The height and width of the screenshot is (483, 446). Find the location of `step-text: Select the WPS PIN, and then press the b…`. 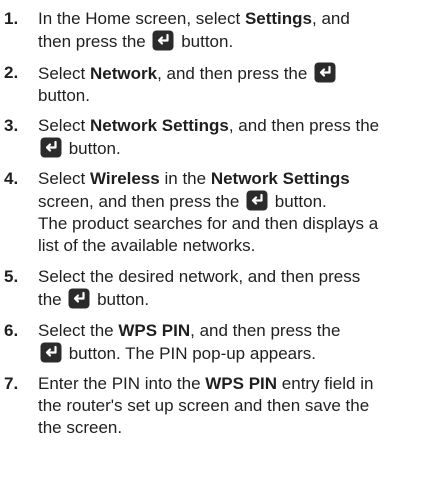

step-text: Select the WPS PIN, and then press the b… is located at coordinates (189, 342).